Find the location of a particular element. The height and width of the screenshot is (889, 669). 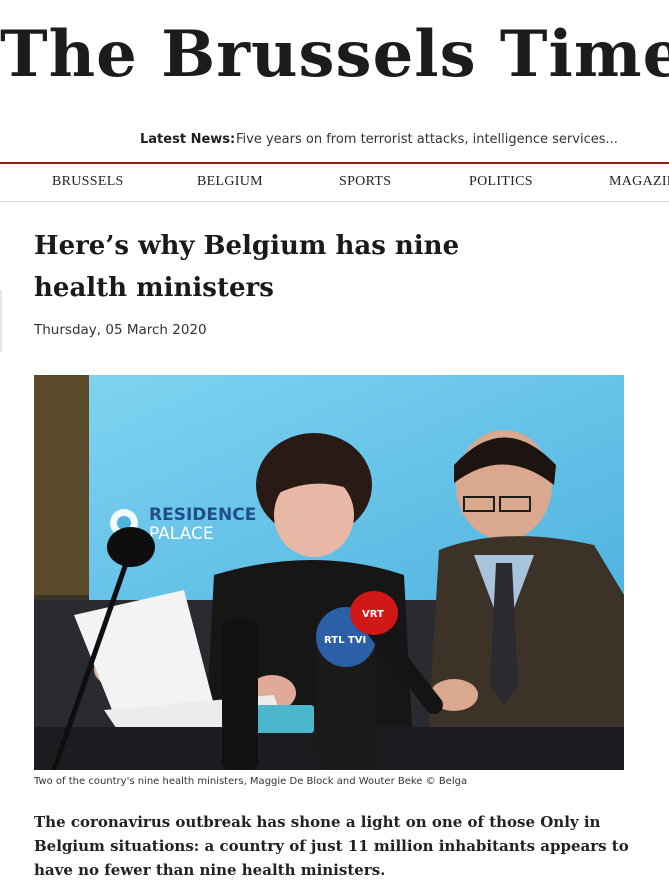

latest-news-label: Latest News: is located at coordinates (188, 139).